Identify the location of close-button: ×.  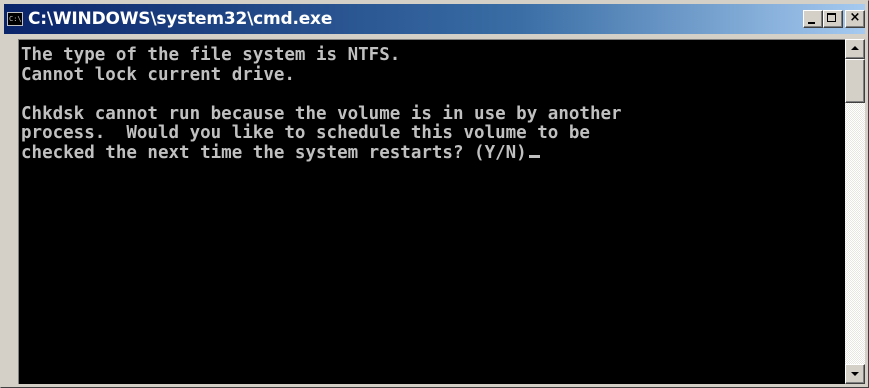
(855, 19).